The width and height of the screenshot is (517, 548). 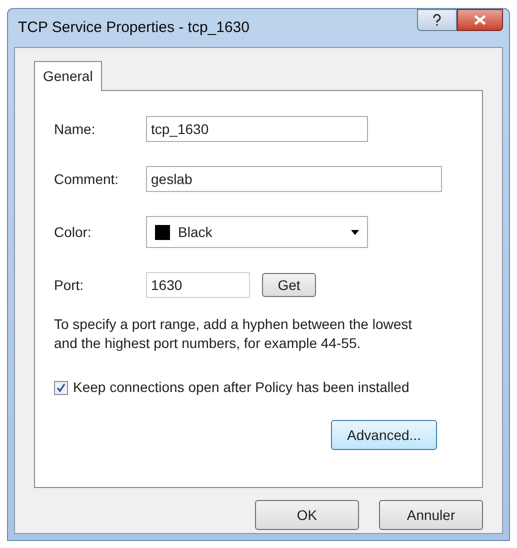 What do you see at coordinates (234, 334) in the screenshot?
I see `port-range-note: To specify a port range, add a hyphen between the lowest and the highest port numbers, for example 44-55.` at bounding box center [234, 334].